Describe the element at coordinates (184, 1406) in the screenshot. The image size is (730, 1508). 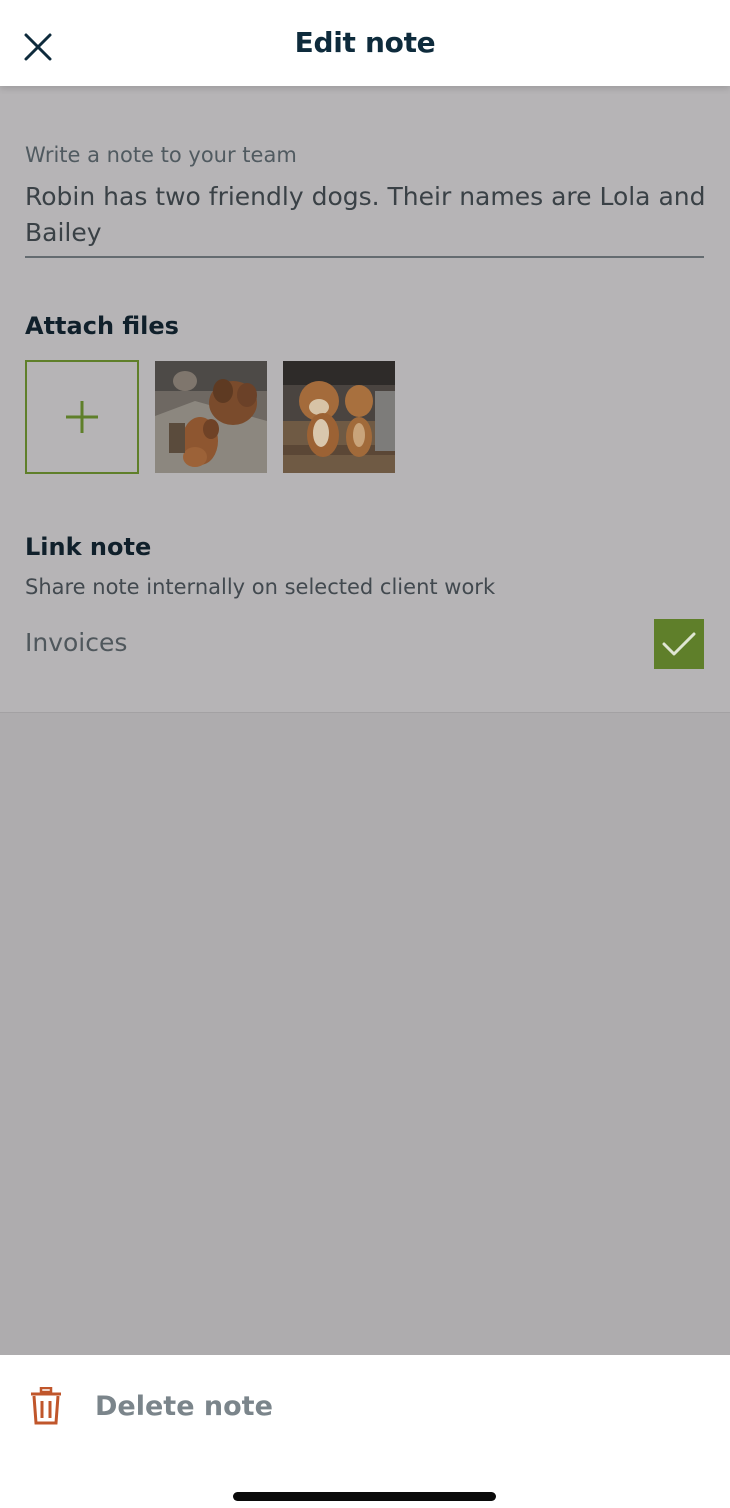
I see `delete-note-label: Delete note` at that location.